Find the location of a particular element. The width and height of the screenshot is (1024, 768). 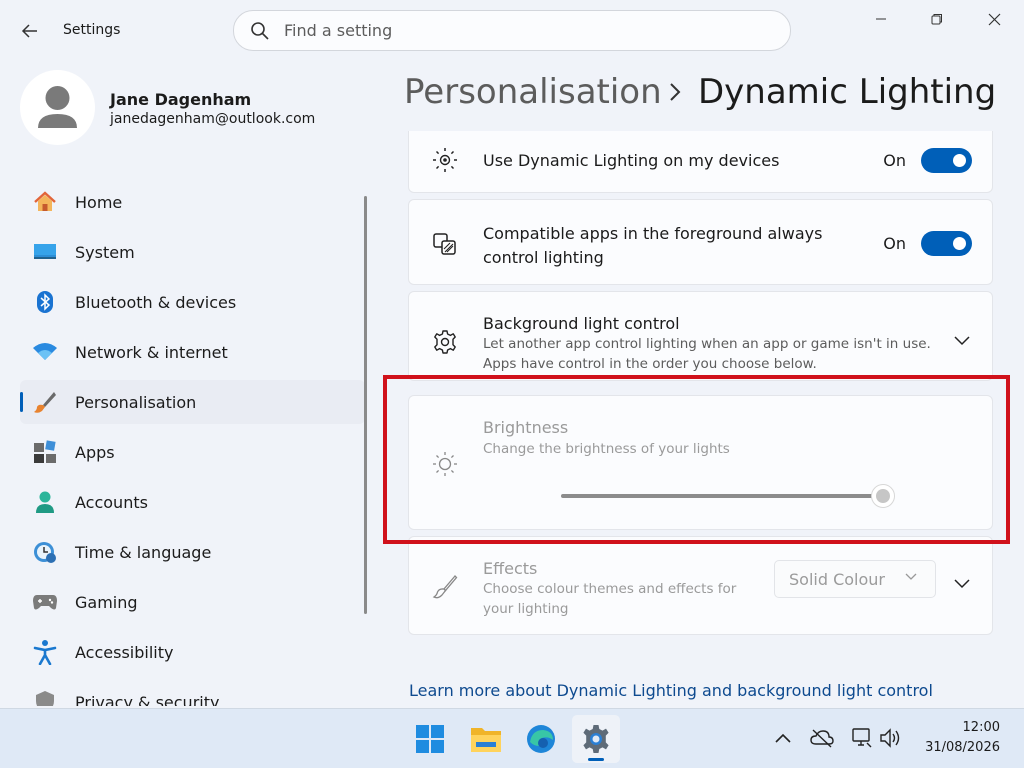

gear-icon is located at coordinates (445, 342).